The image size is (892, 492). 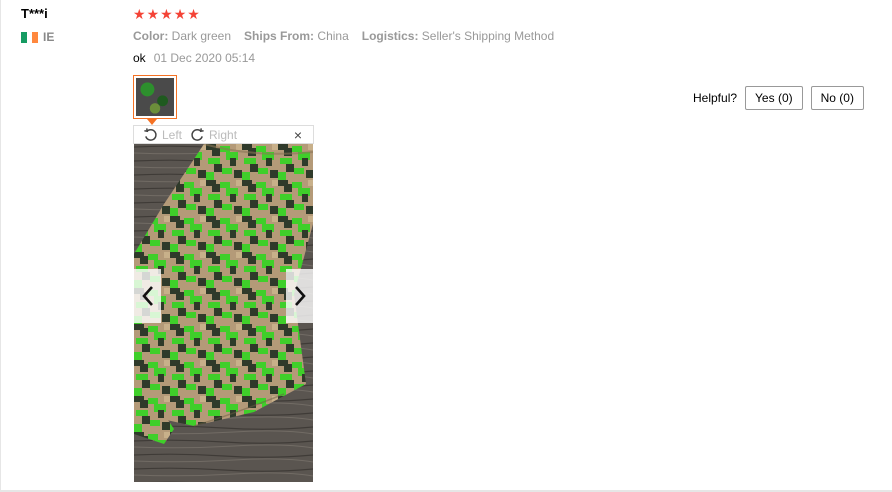 I want to click on rotate-right-button: Right, so click(x=213, y=134).